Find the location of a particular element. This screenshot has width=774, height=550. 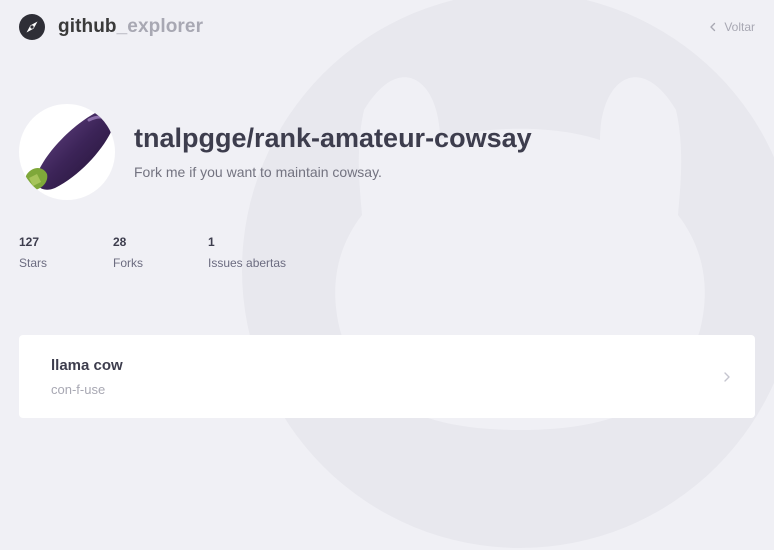

stat-open-issues: 1 Issues abertas is located at coordinates (247, 252).